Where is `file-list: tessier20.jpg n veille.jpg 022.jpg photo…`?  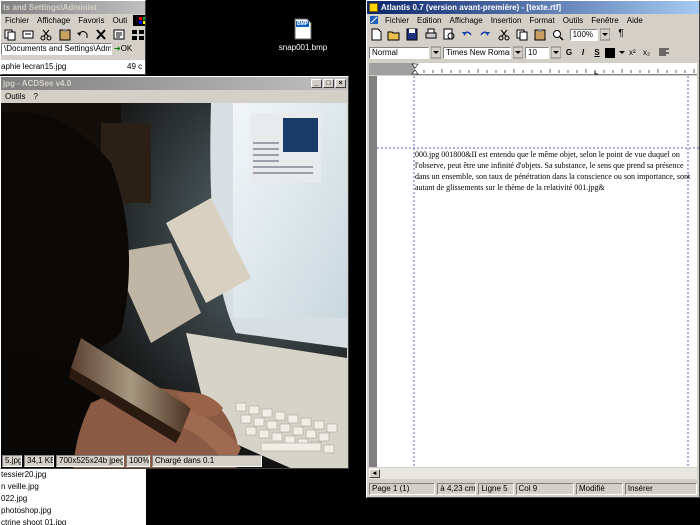 file-list: tessier20.jpg n veille.jpg 022.jpg photo… is located at coordinates (73, 497).